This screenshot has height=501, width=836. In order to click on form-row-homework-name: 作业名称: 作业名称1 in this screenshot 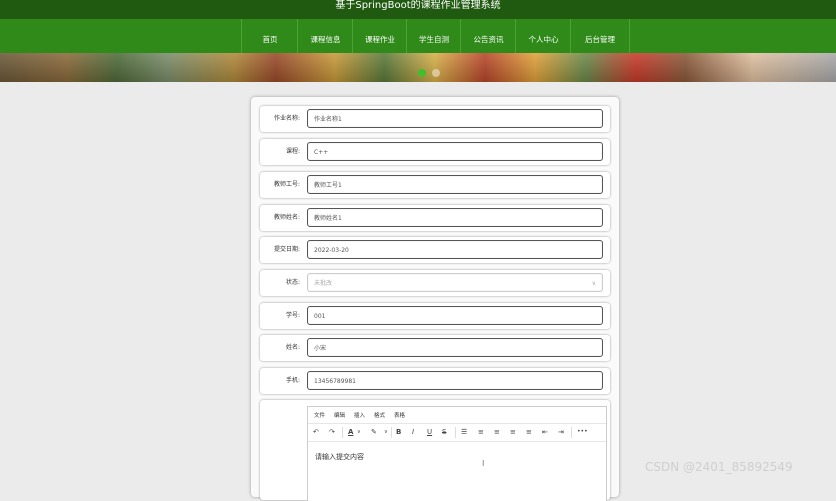, I will do `click(435, 119)`.